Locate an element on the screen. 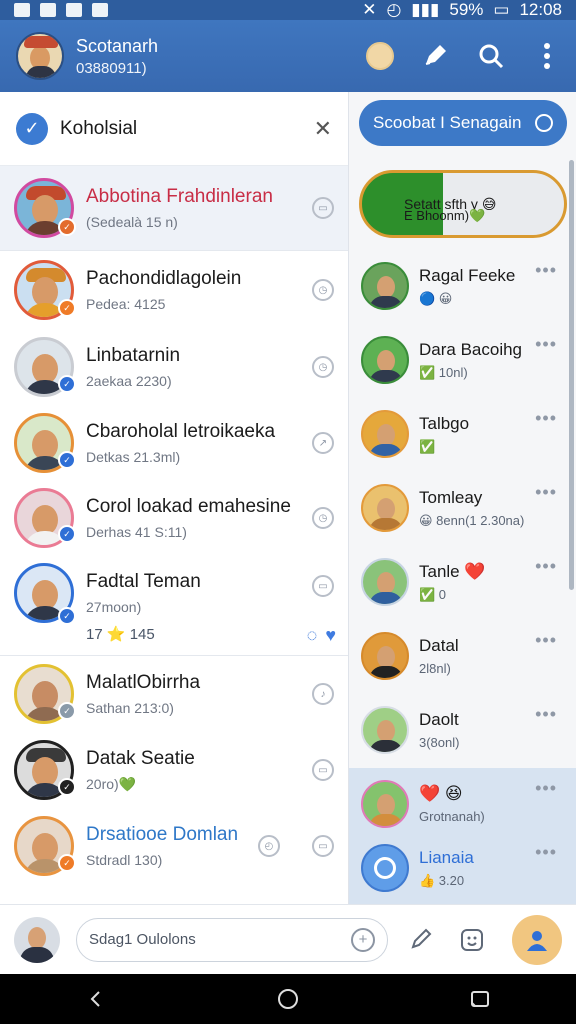  contact-item: Datal 2l8nl) ••• is located at coordinates (462, 656).